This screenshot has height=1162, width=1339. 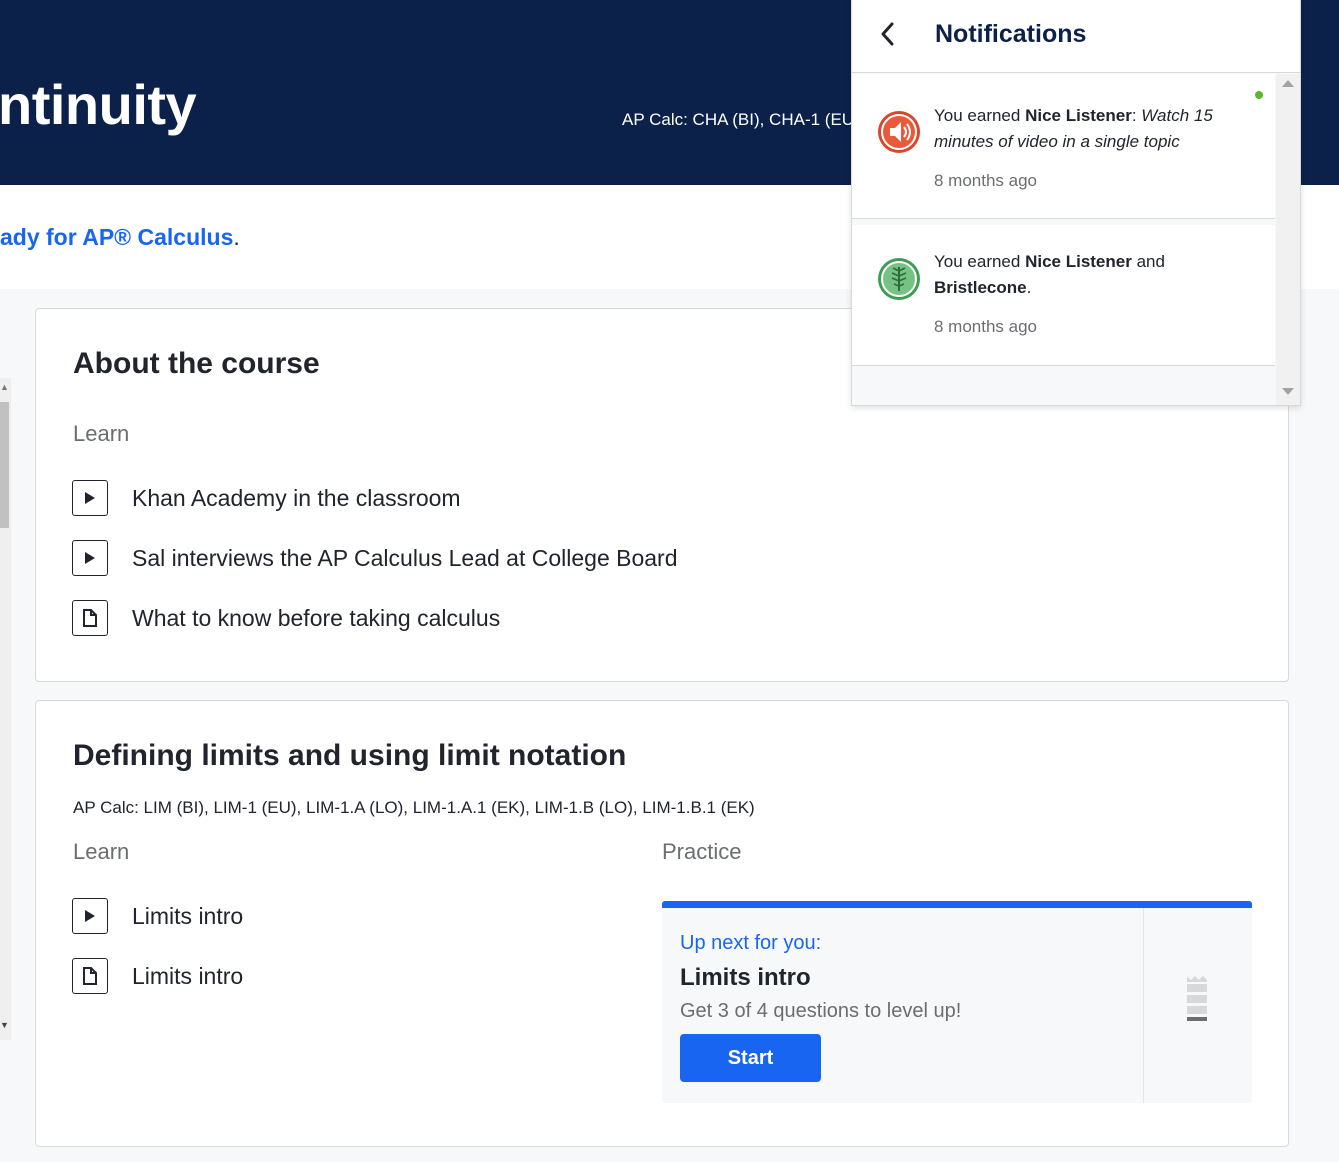 I want to click on scroll-up-arrow-icon: ▲, so click(x=4, y=387).